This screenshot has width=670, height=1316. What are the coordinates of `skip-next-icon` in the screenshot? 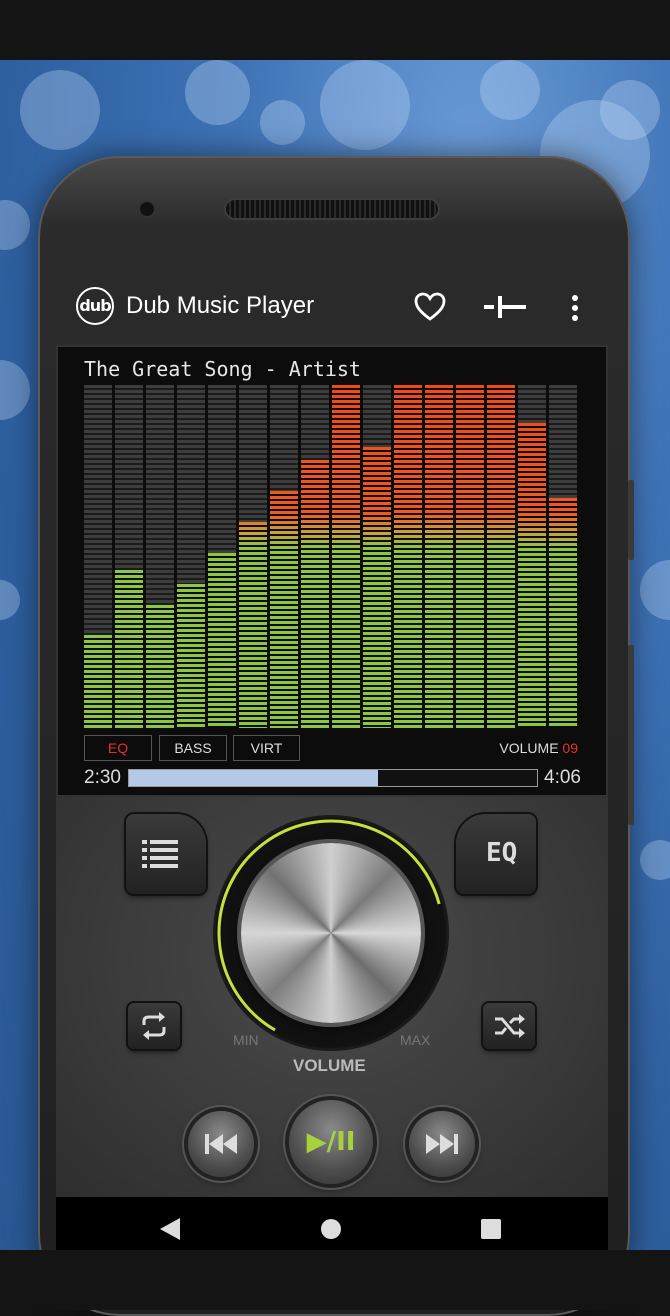 It's located at (442, 1144).